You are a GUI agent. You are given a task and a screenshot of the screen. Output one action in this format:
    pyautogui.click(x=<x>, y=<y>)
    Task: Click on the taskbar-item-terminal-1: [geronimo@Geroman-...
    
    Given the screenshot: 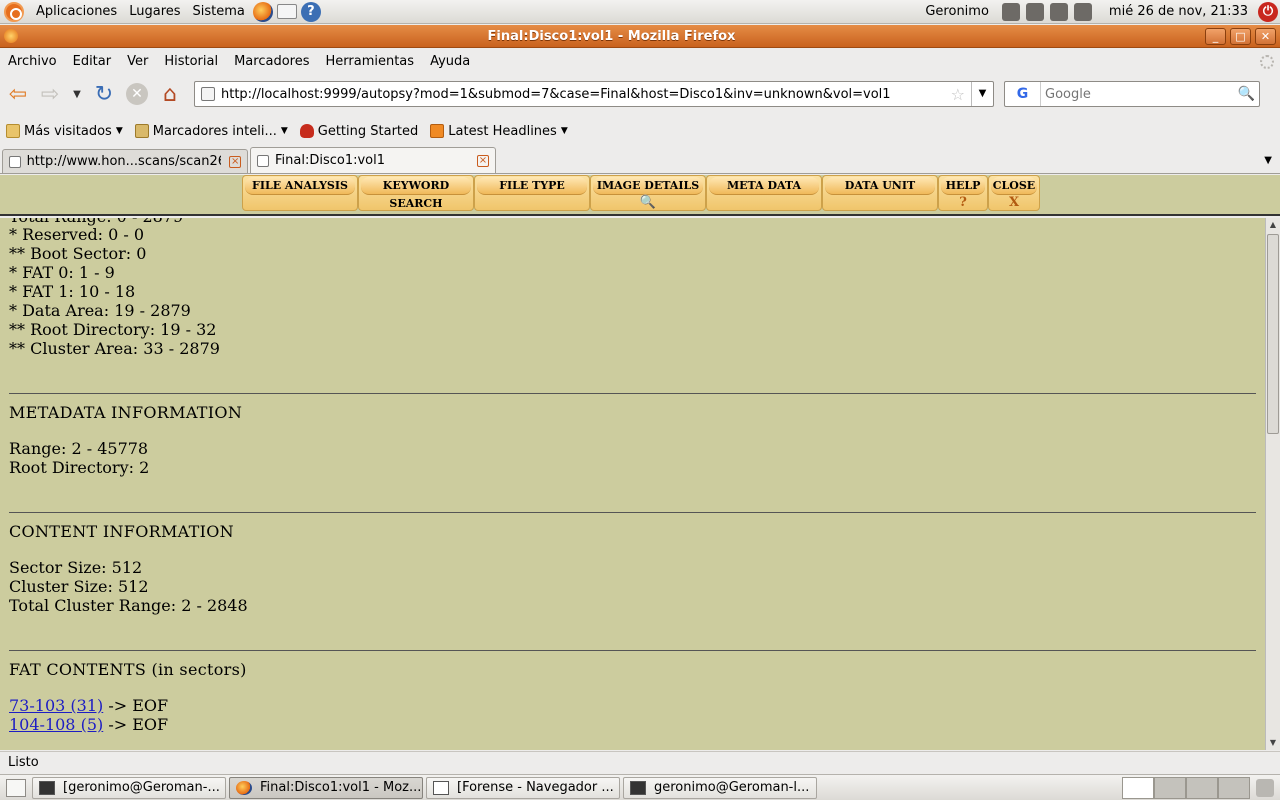 What is the action you would take?
    pyautogui.click(x=129, y=787)
    